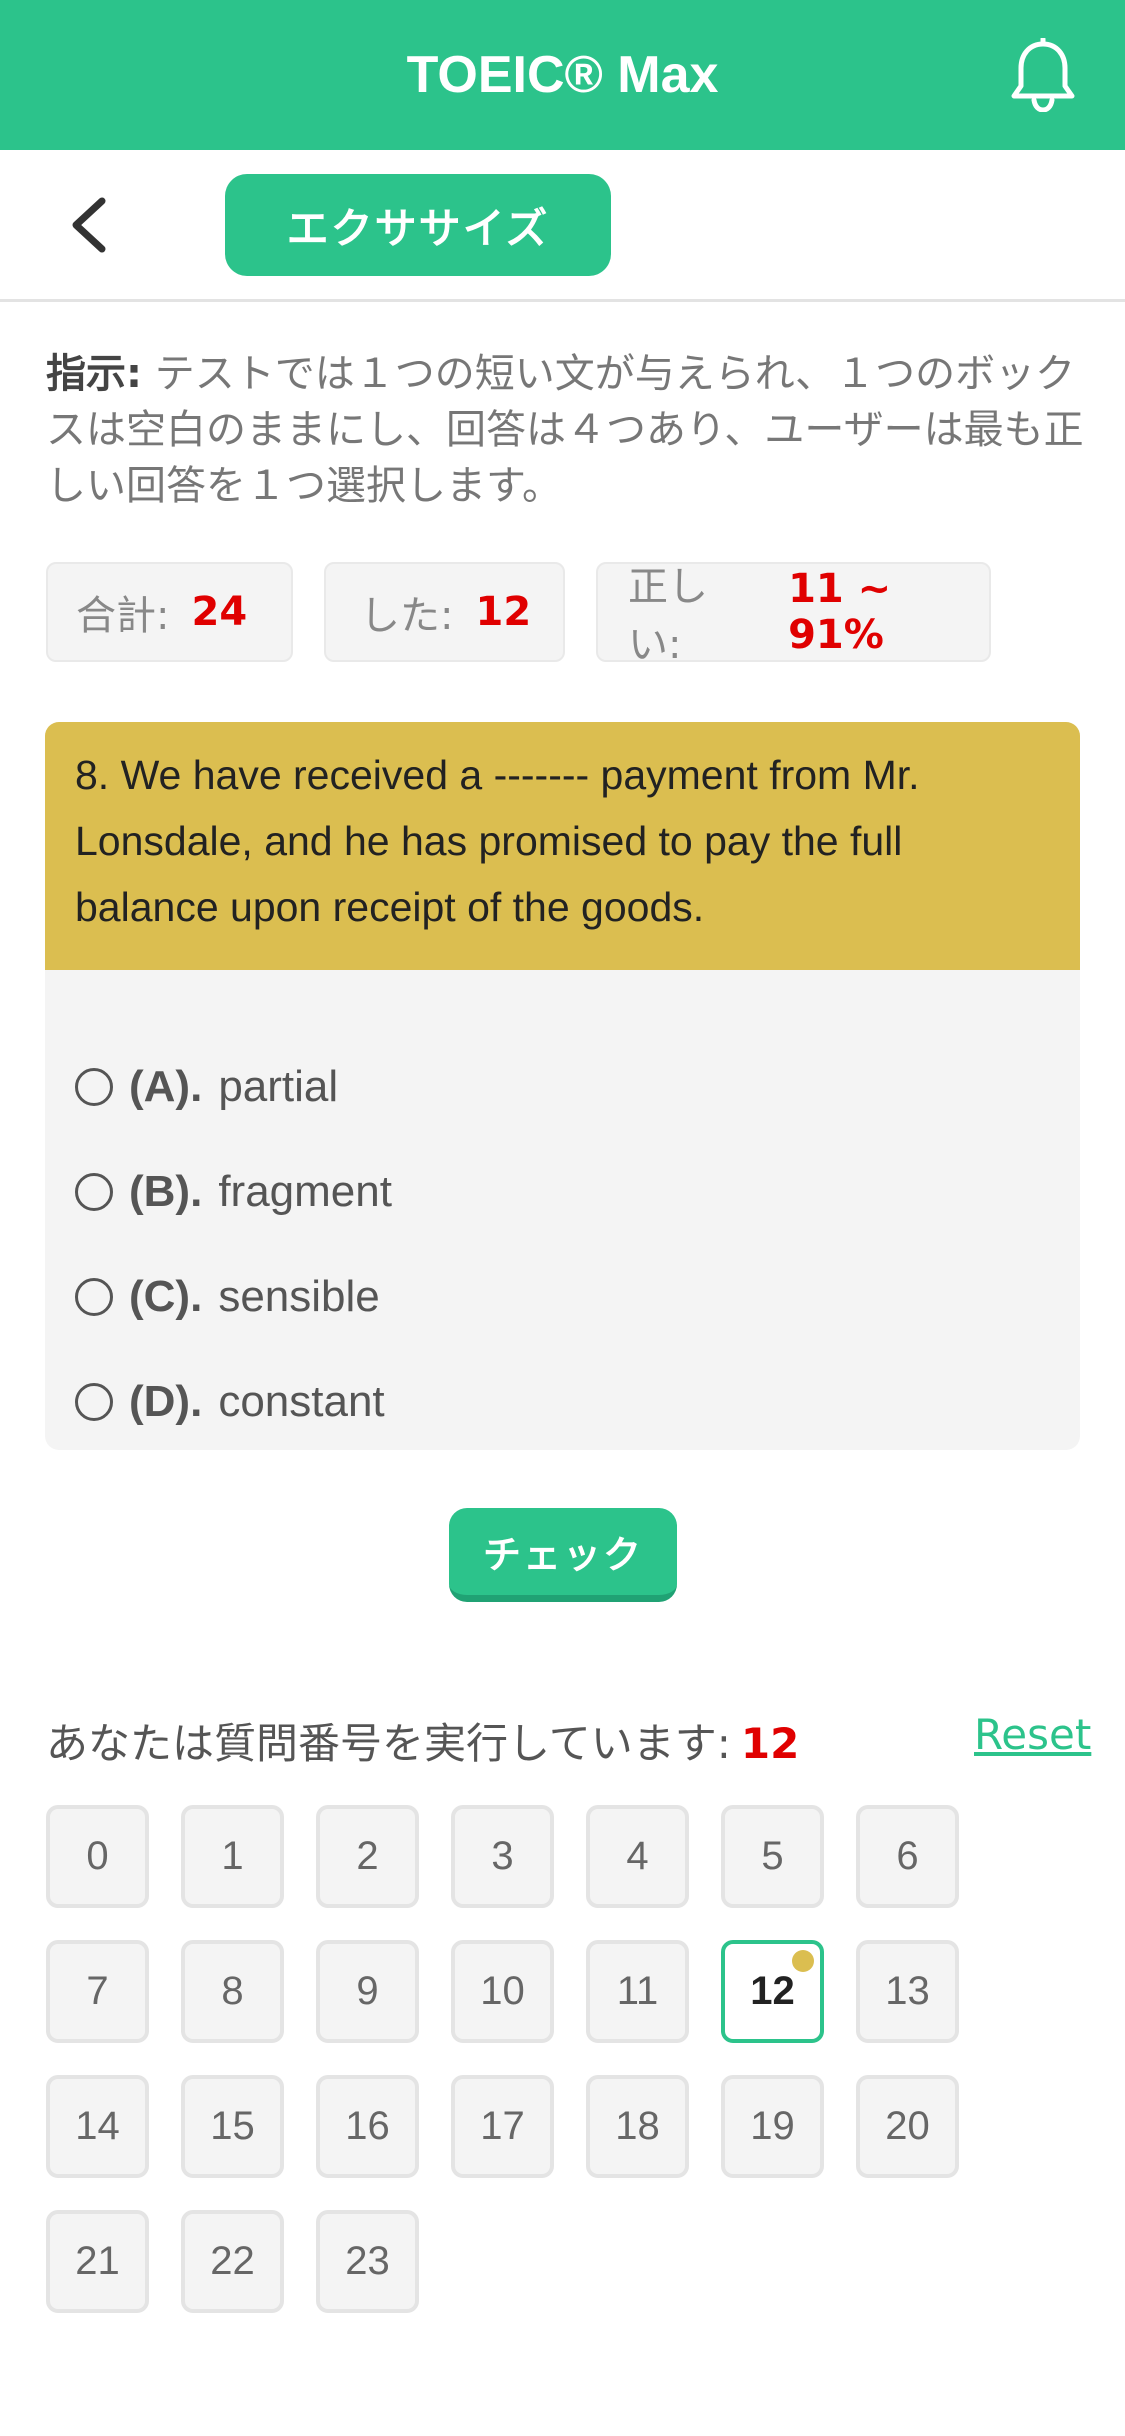  What do you see at coordinates (232, 2126) in the screenshot?
I see `question-number-button: 15` at bounding box center [232, 2126].